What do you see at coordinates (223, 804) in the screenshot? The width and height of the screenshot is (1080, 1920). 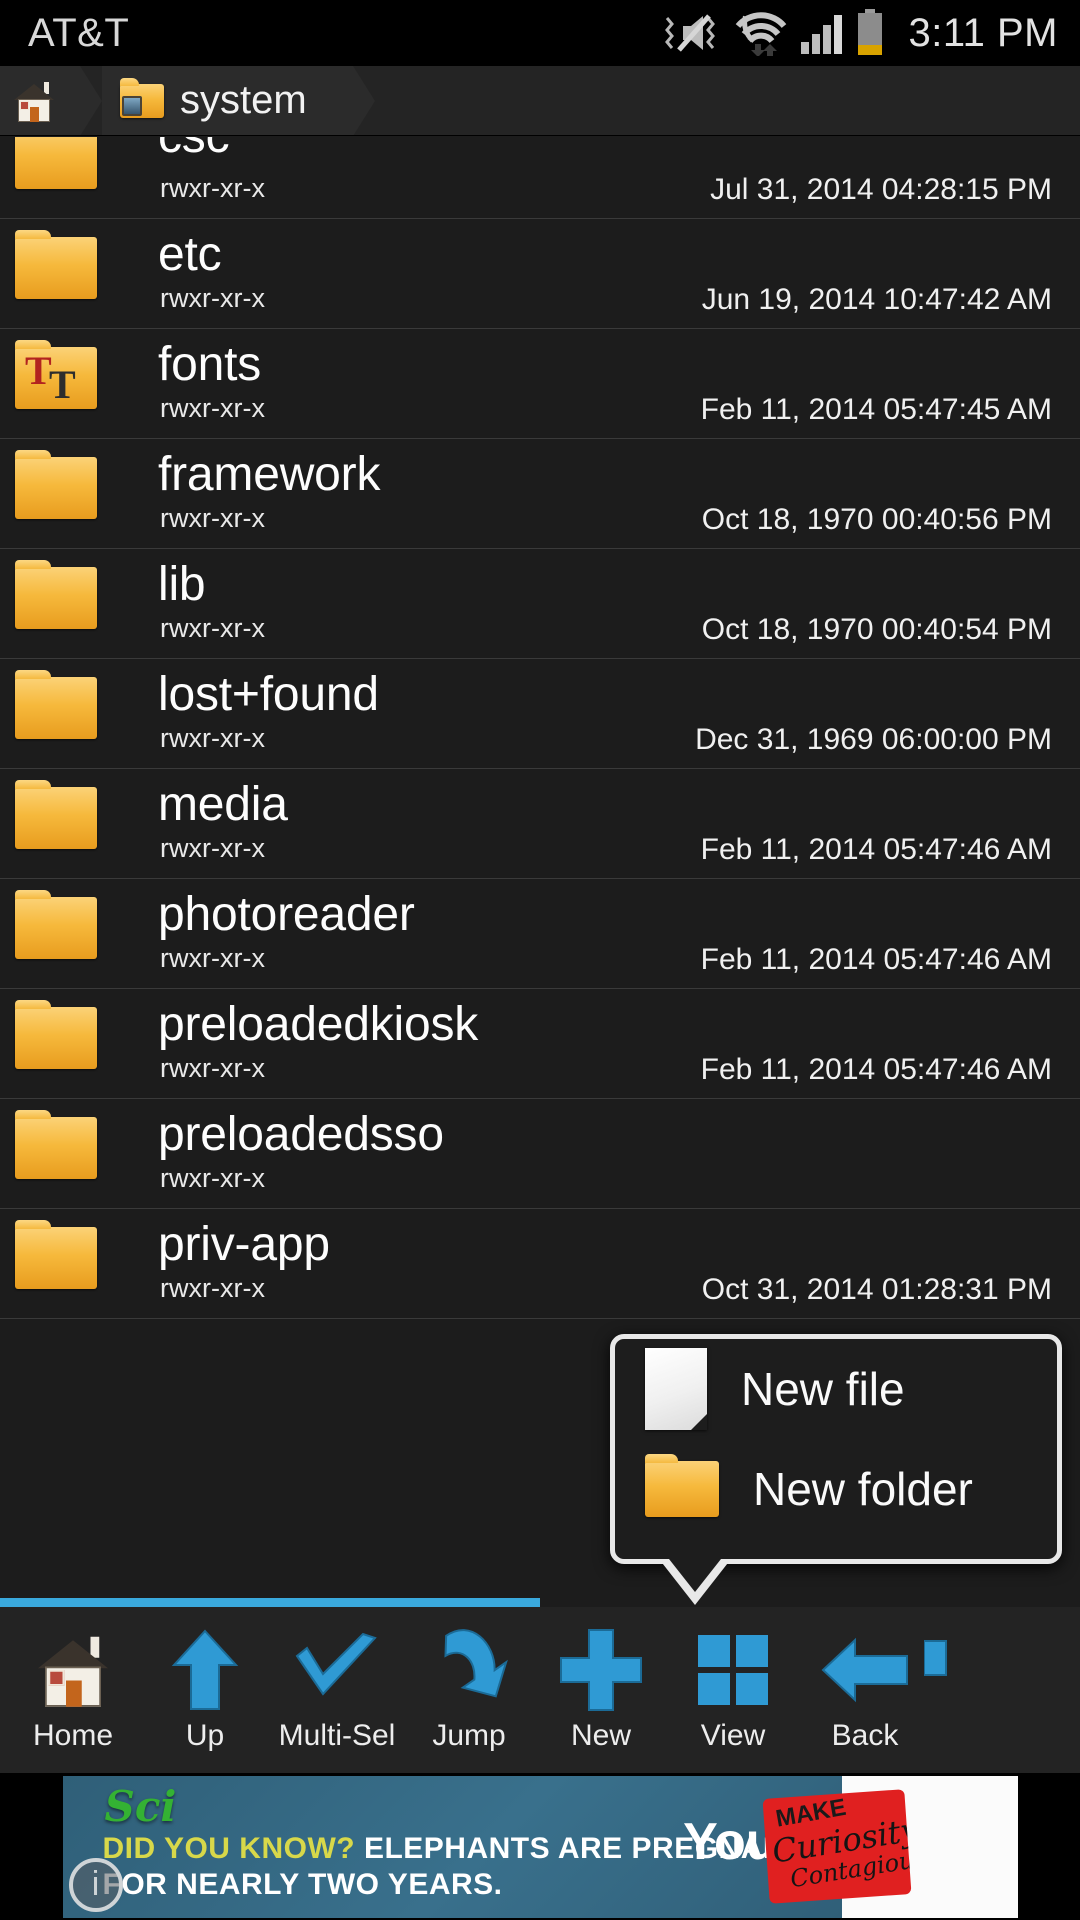 I see `file-name: media` at bounding box center [223, 804].